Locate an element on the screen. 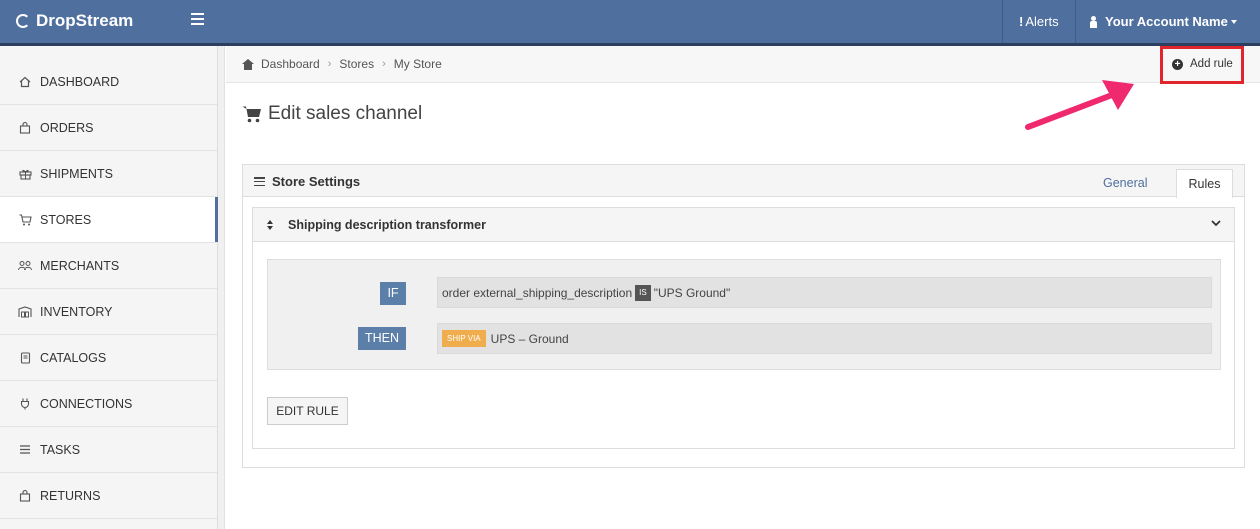  caret-down-icon is located at coordinates (1233, 21).